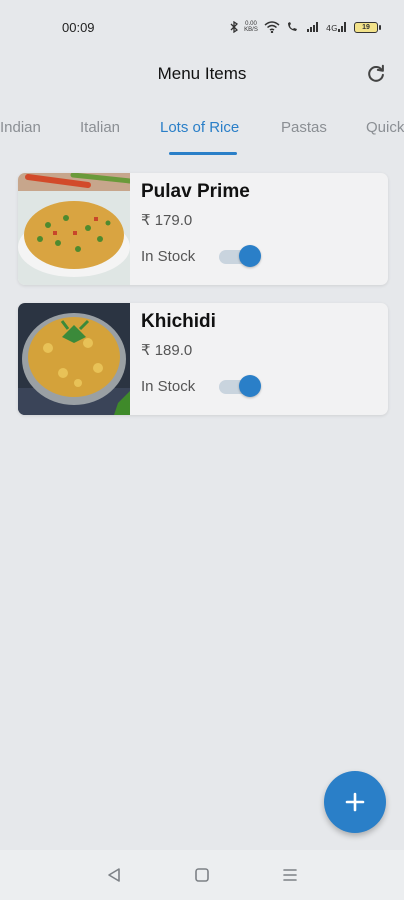 The width and height of the screenshot is (404, 900). I want to click on tab-indian: Indian, so click(20, 131).